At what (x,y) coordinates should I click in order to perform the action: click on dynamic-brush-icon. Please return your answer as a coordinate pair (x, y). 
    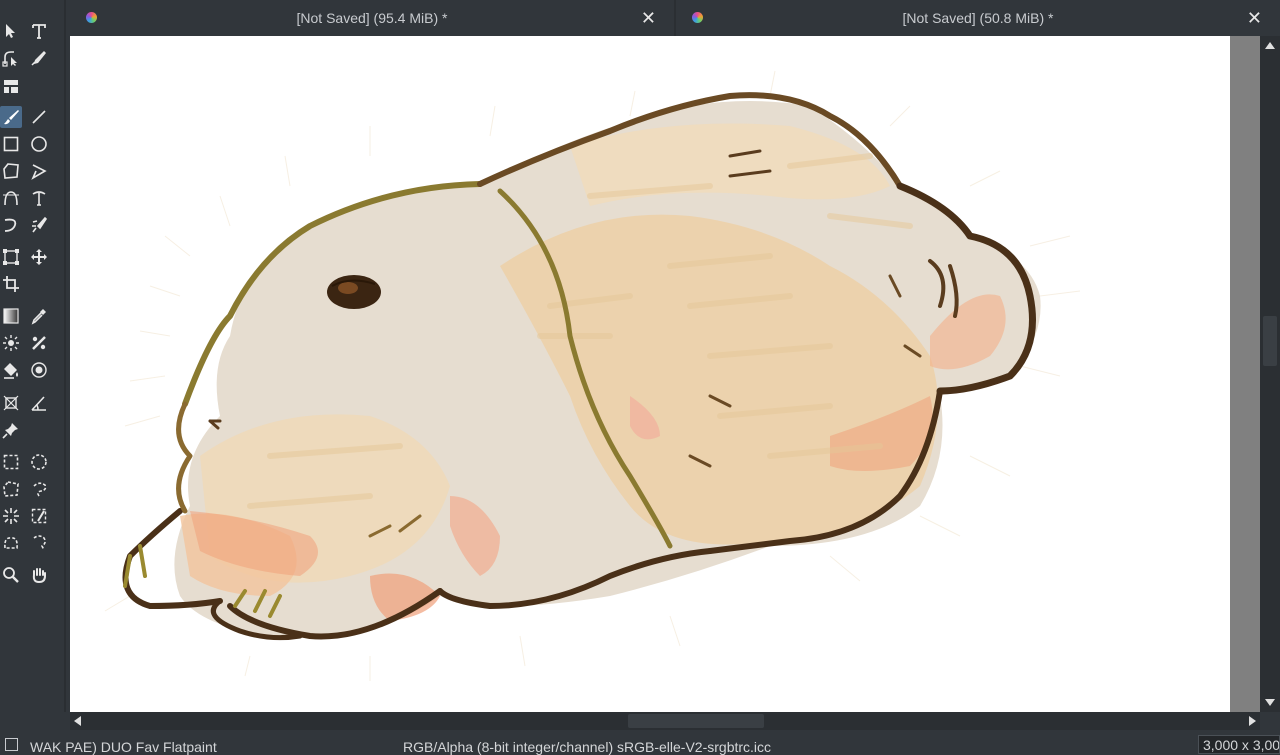
    Looking at the image, I should click on (10, 225).